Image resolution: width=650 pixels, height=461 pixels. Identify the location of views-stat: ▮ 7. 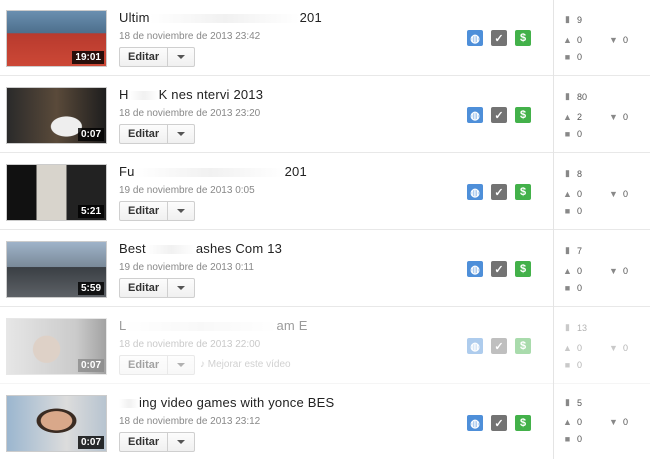
(572, 250).